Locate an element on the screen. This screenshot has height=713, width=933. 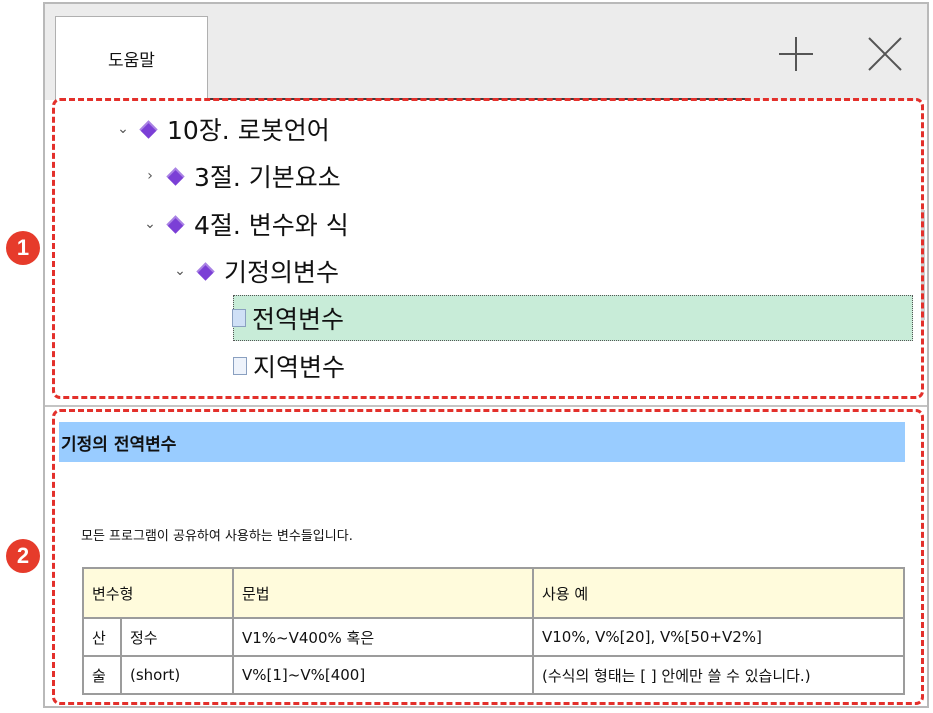
callout-badge-1: 1 is located at coordinates (23, 248).